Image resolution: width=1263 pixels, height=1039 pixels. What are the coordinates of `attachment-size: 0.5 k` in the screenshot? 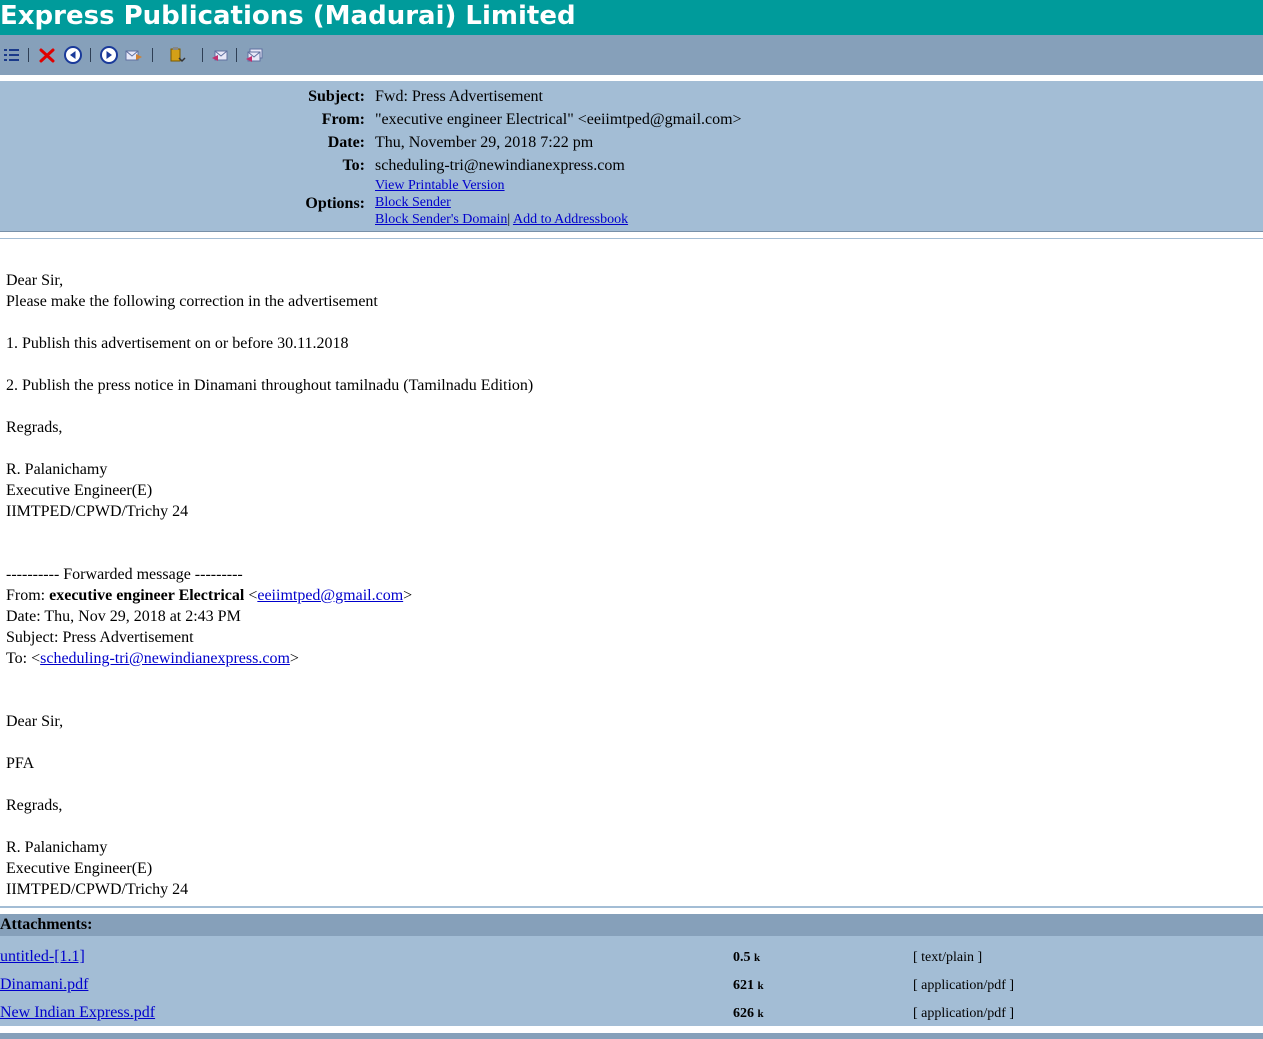 It's located at (747, 957).